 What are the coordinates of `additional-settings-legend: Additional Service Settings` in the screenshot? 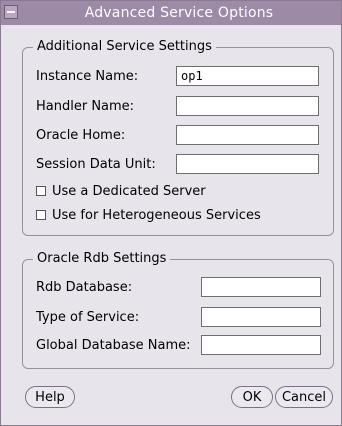 It's located at (124, 47).